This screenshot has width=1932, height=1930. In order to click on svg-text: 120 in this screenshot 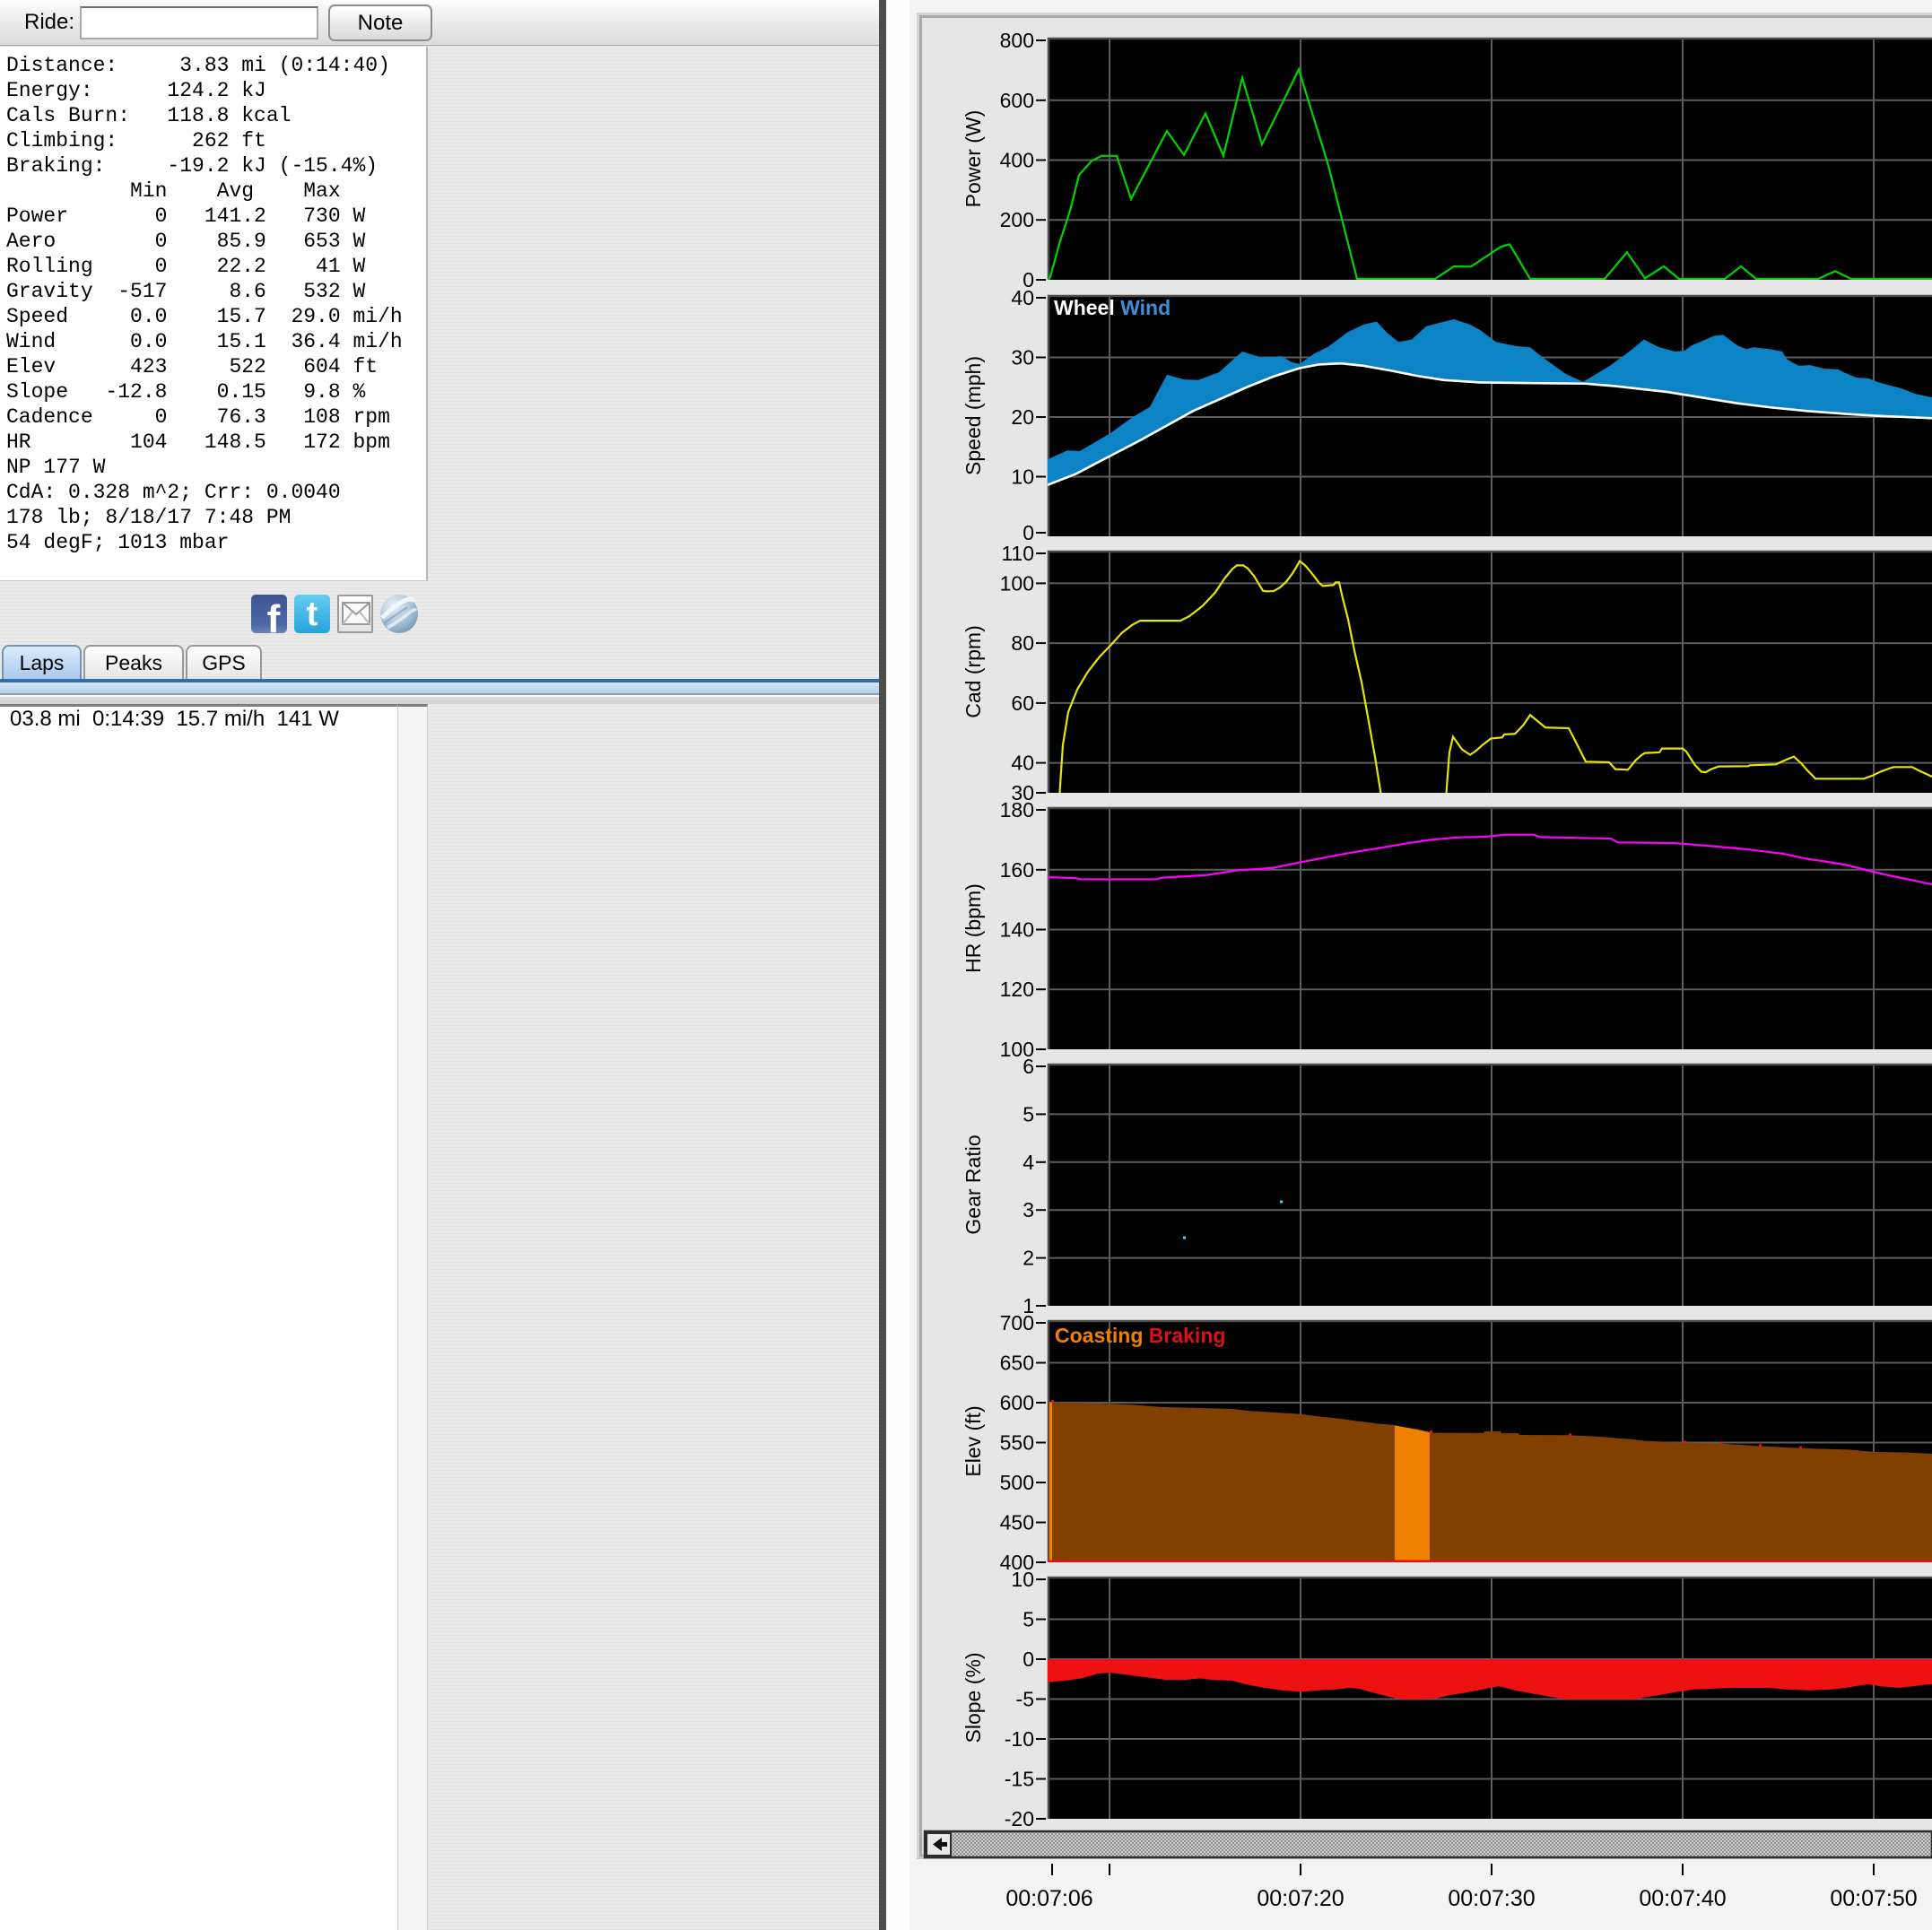, I will do `click(1017, 989)`.